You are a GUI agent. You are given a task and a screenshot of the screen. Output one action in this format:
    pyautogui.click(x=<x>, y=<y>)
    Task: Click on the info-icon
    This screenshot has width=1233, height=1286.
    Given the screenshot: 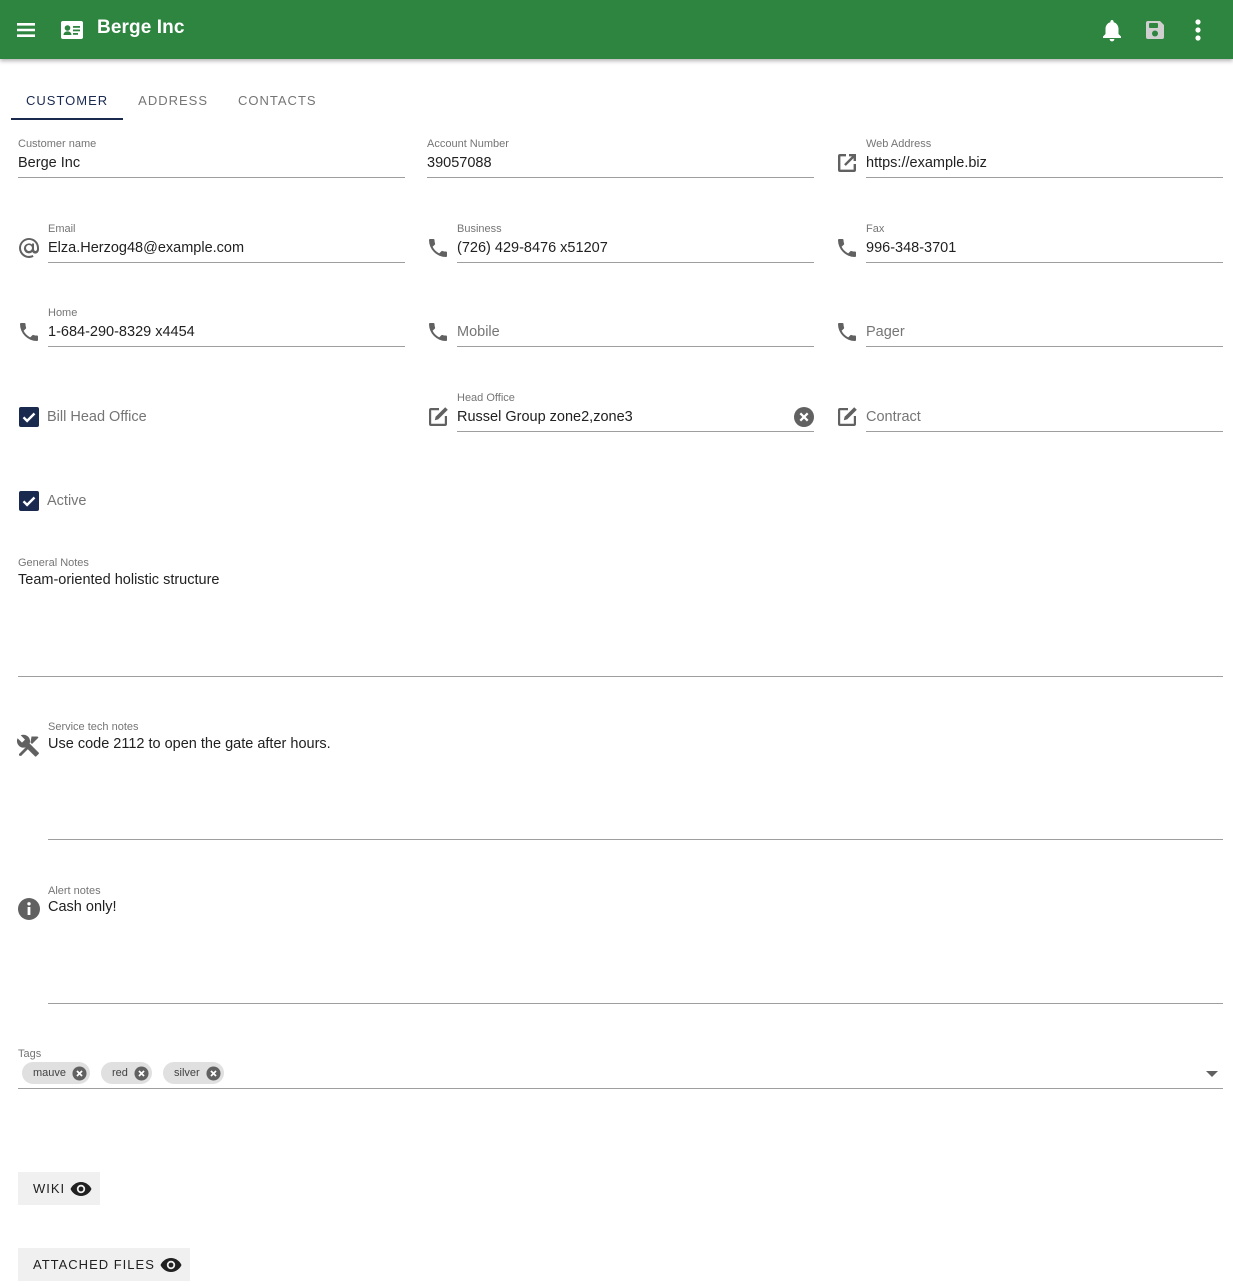 What is the action you would take?
    pyautogui.click(x=29, y=909)
    